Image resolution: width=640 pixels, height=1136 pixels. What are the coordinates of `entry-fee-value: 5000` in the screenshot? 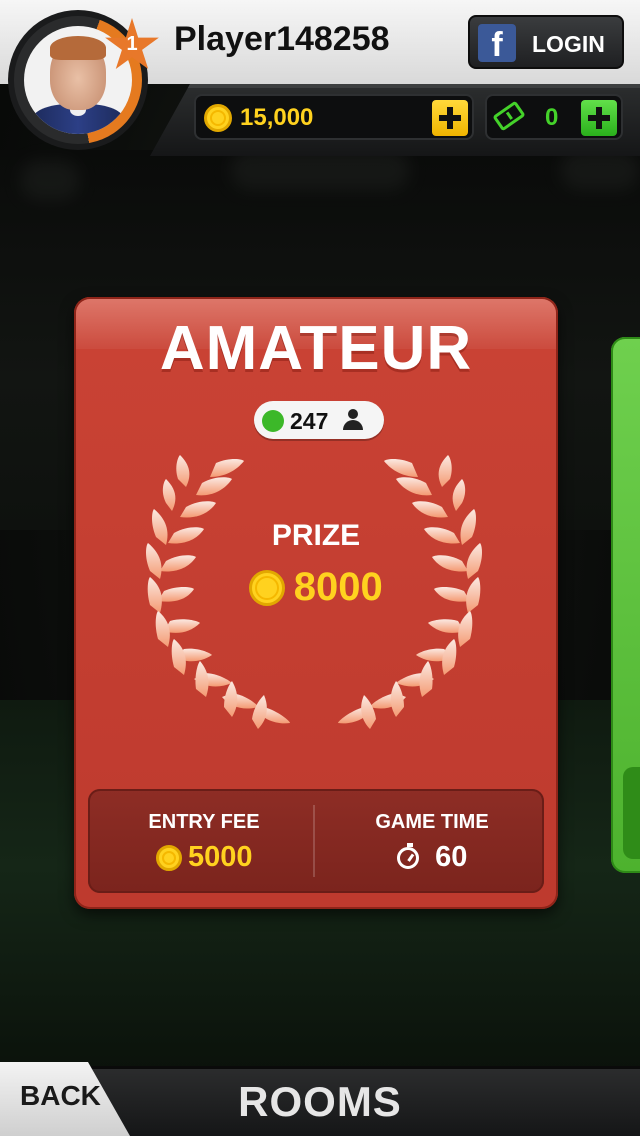 It's located at (220, 857).